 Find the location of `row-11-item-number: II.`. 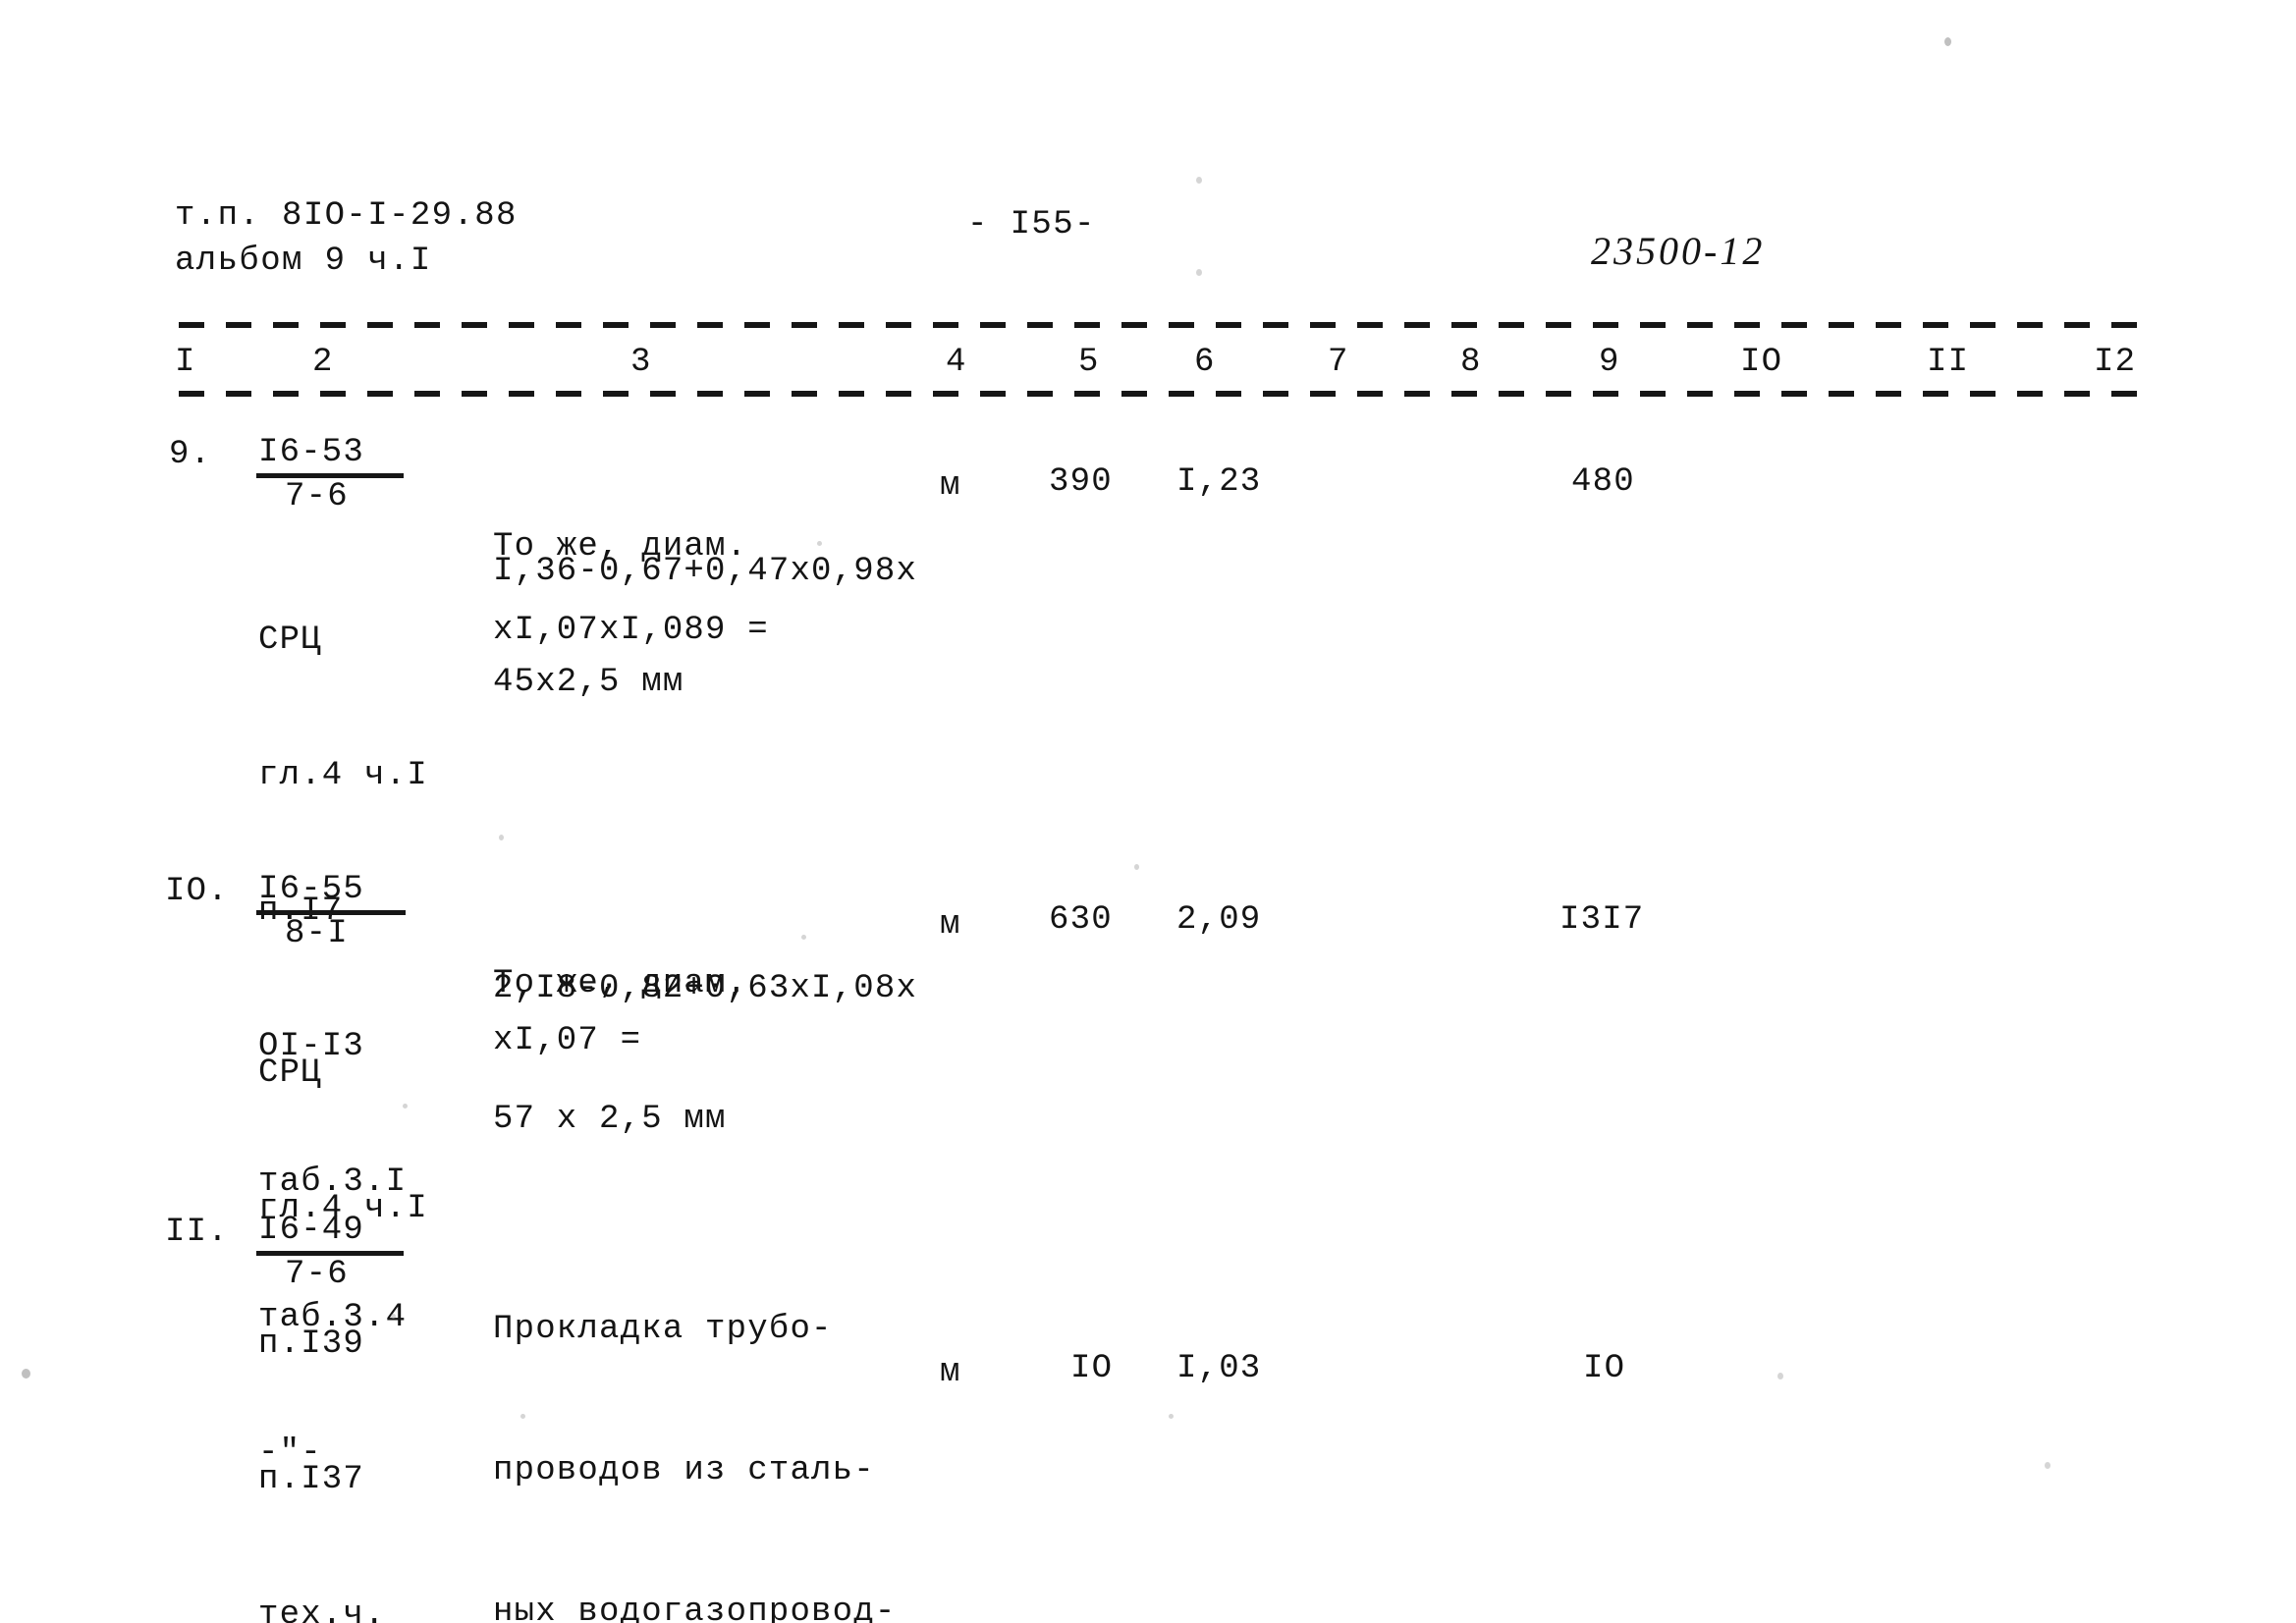

row-11-item-number: II. is located at coordinates (197, 1232).